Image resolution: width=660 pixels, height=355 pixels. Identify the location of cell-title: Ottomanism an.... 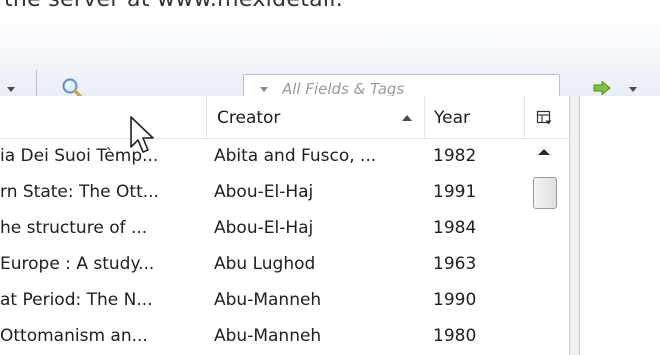
(74, 336).